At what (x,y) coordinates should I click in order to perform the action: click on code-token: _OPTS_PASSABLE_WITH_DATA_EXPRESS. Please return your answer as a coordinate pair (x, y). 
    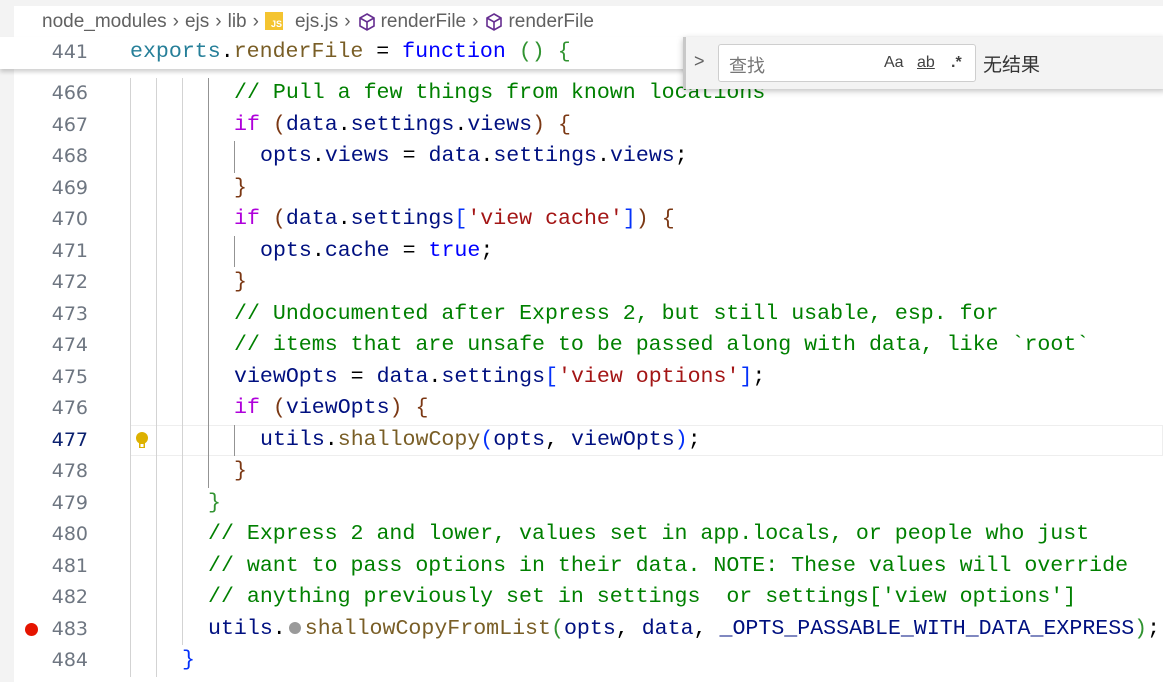
    Looking at the image, I should click on (927, 628).